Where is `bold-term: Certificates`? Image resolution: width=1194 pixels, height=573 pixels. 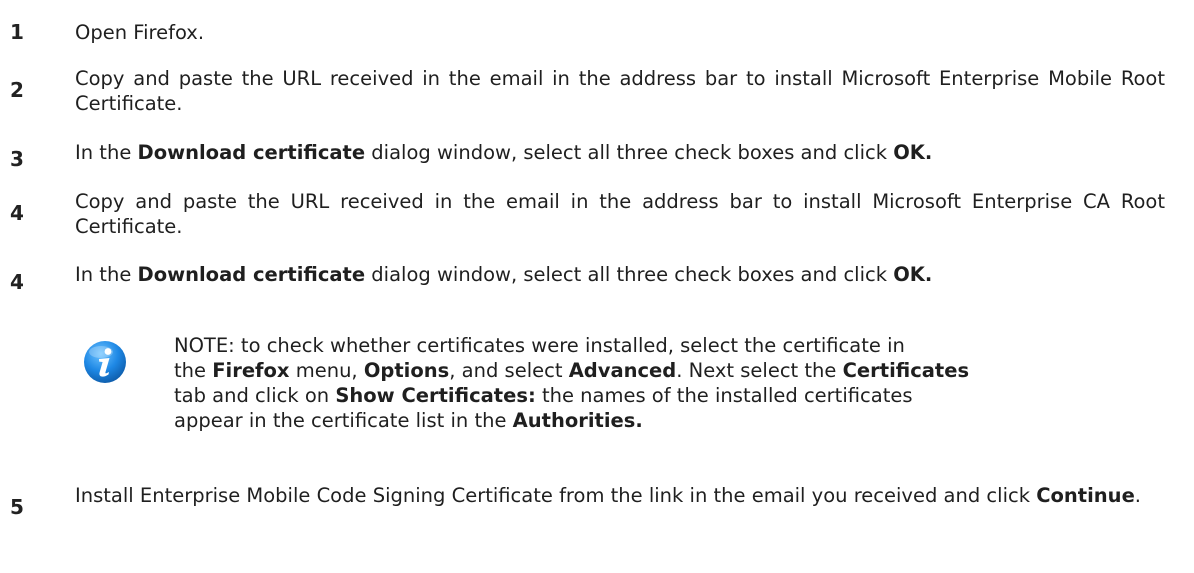 bold-term: Certificates is located at coordinates (906, 370).